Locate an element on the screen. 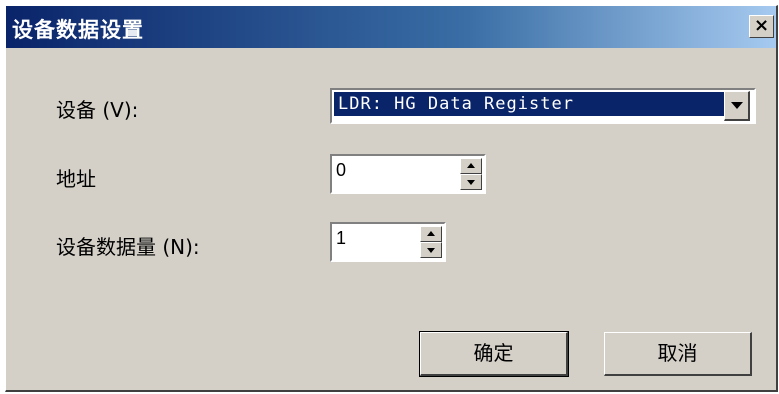  address-spin-down-button is located at coordinates (471, 182).